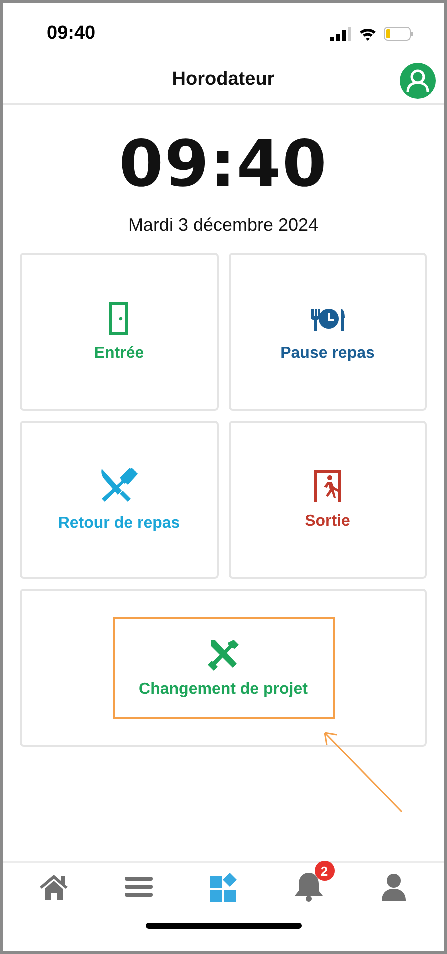 The image size is (447, 954). Describe the element at coordinates (71, 34) in the screenshot. I see `status-time: 09:40` at that location.